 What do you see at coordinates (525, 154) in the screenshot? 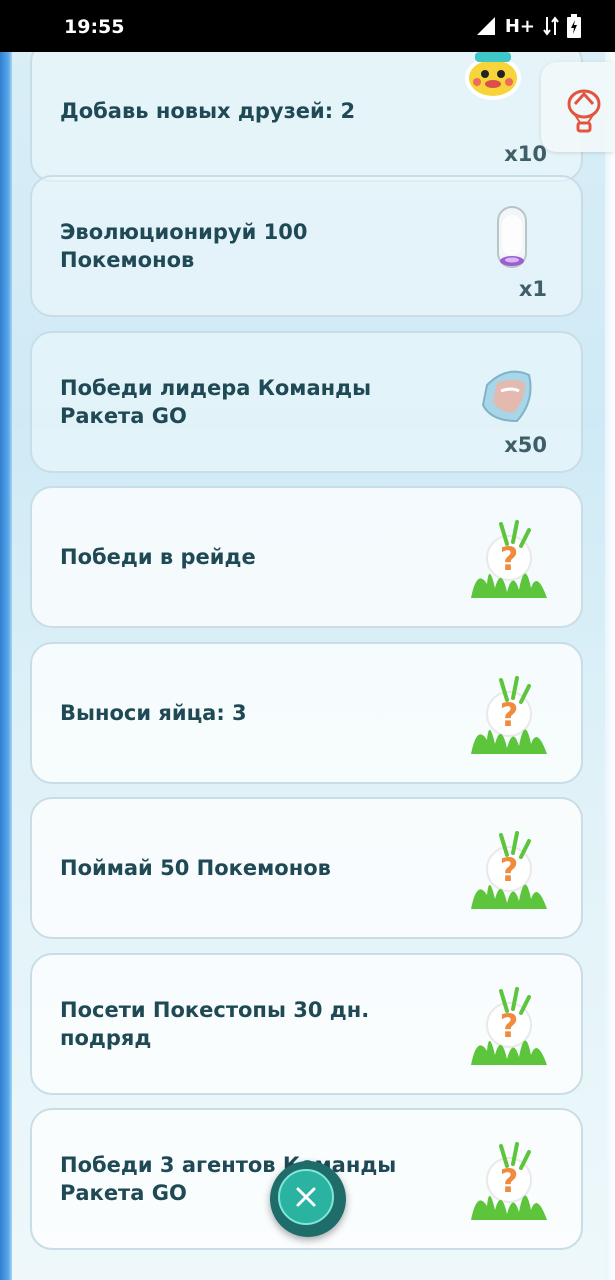
I see `reward-count: x10` at bounding box center [525, 154].